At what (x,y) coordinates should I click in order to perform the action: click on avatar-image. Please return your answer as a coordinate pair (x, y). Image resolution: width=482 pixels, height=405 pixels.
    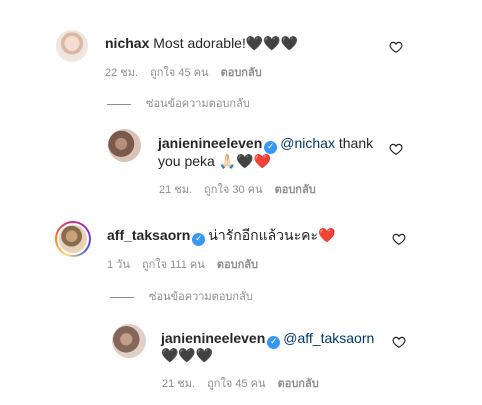
    Looking at the image, I should click on (73, 239).